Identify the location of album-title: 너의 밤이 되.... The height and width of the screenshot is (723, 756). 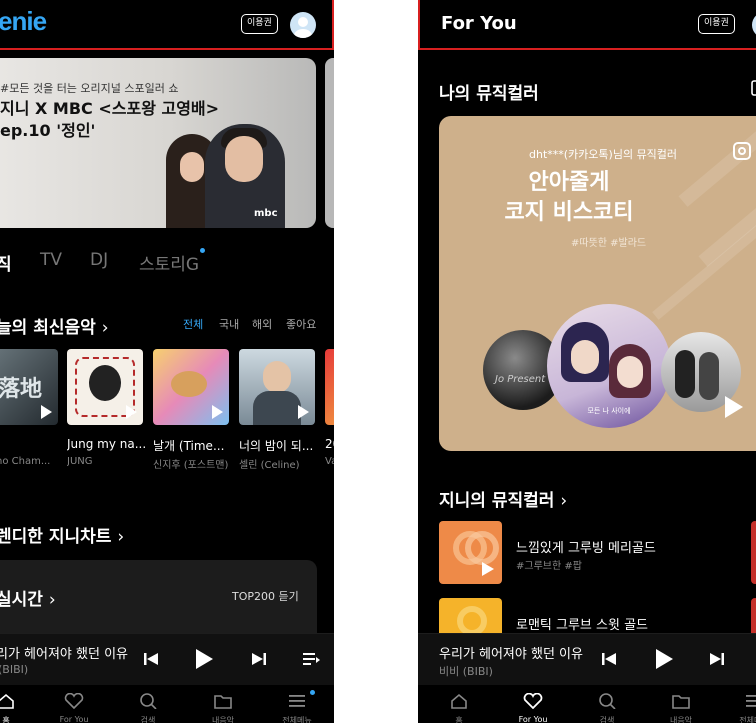
(280, 445).